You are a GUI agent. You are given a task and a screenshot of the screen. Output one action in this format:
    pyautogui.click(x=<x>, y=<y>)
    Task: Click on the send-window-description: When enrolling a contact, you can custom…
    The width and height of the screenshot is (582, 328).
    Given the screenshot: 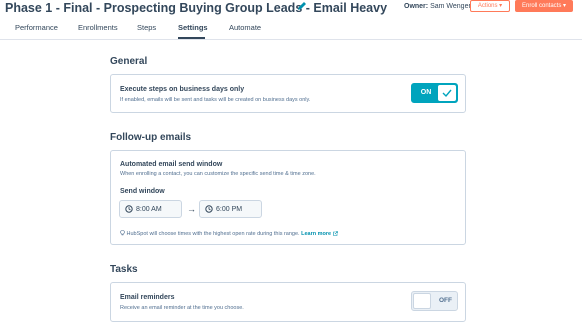 What is the action you would take?
    pyautogui.click(x=218, y=174)
    